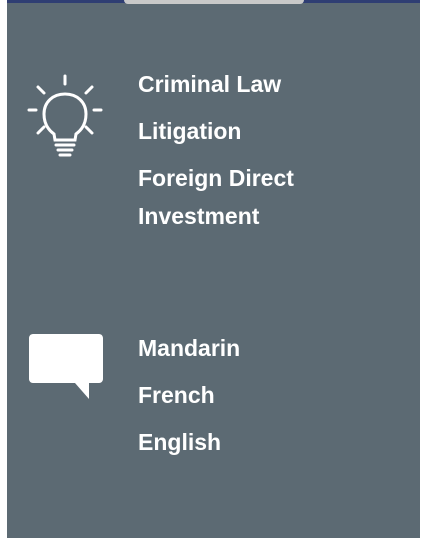 This screenshot has width=423, height=538. What do you see at coordinates (214, 2) in the screenshot?
I see `top-tab` at bounding box center [214, 2].